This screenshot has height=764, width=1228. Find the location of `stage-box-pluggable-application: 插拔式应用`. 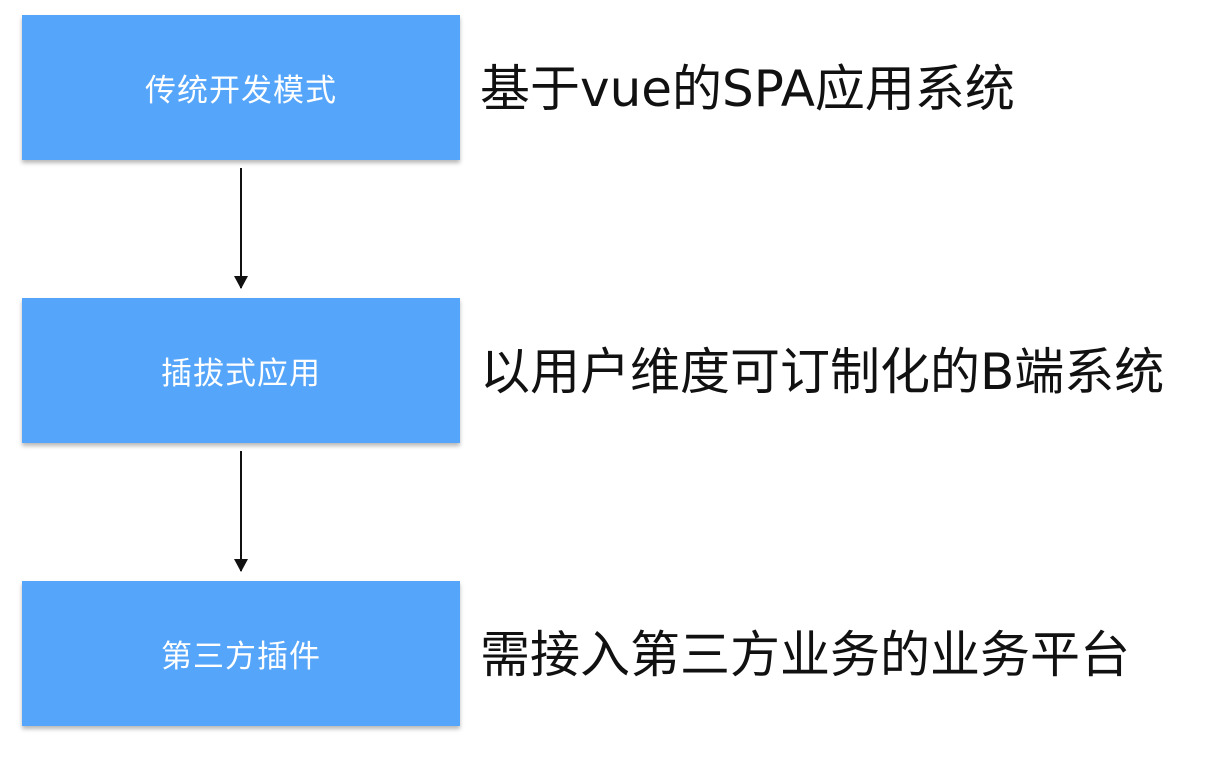

stage-box-pluggable-application: 插拔式应用 is located at coordinates (241, 370).